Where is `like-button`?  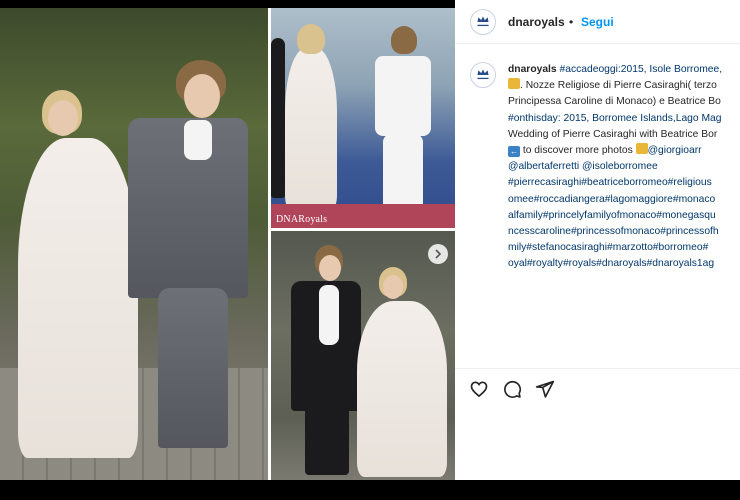 like-button is located at coordinates (479, 389).